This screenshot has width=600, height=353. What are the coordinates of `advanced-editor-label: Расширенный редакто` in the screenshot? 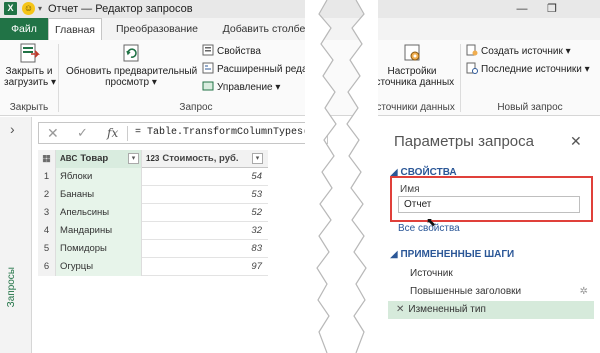 It's located at (270, 69).